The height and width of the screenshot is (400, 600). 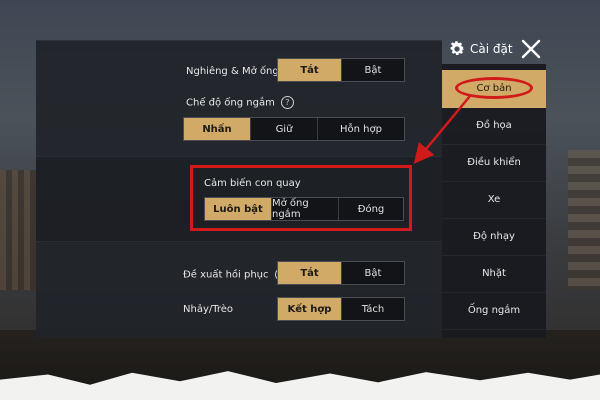 I want to click on lean-scope-toggle: Tắt Bật, so click(x=341, y=70).